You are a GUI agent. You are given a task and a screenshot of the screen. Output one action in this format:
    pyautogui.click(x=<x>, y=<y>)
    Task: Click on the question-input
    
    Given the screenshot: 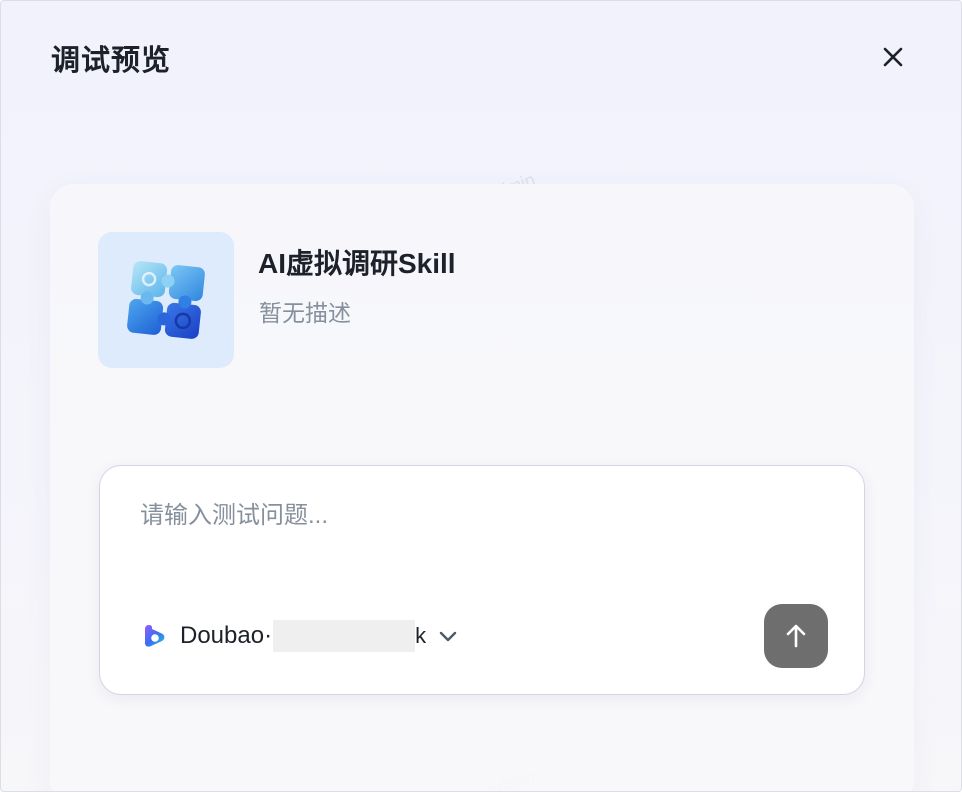 What is the action you would take?
    pyautogui.click(x=480, y=516)
    